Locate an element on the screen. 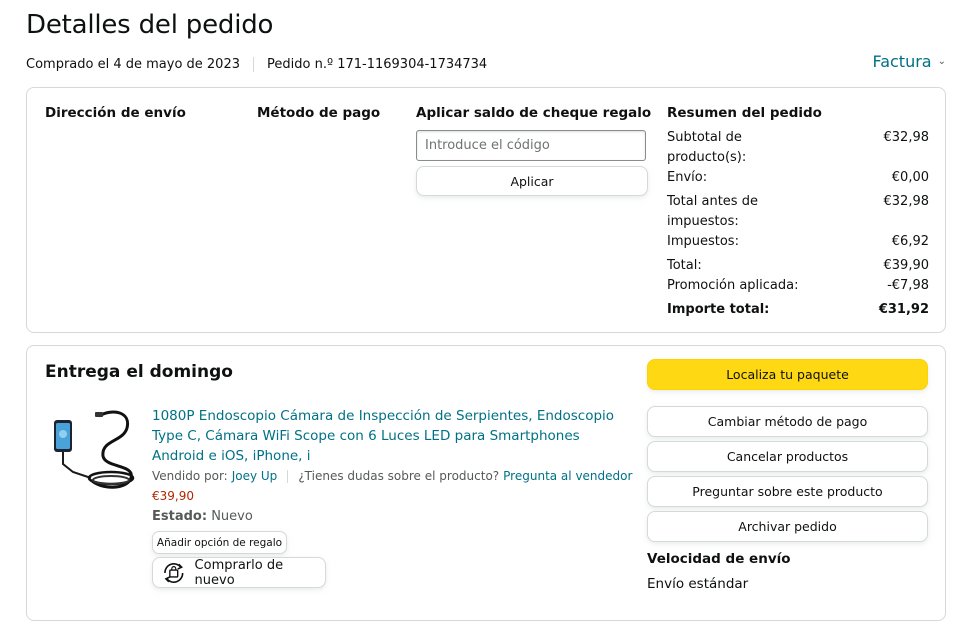 This screenshot has height=639, width=970. question-text: ¿Tienes dudas sobre el producto? is located at coordinates (399, 476).